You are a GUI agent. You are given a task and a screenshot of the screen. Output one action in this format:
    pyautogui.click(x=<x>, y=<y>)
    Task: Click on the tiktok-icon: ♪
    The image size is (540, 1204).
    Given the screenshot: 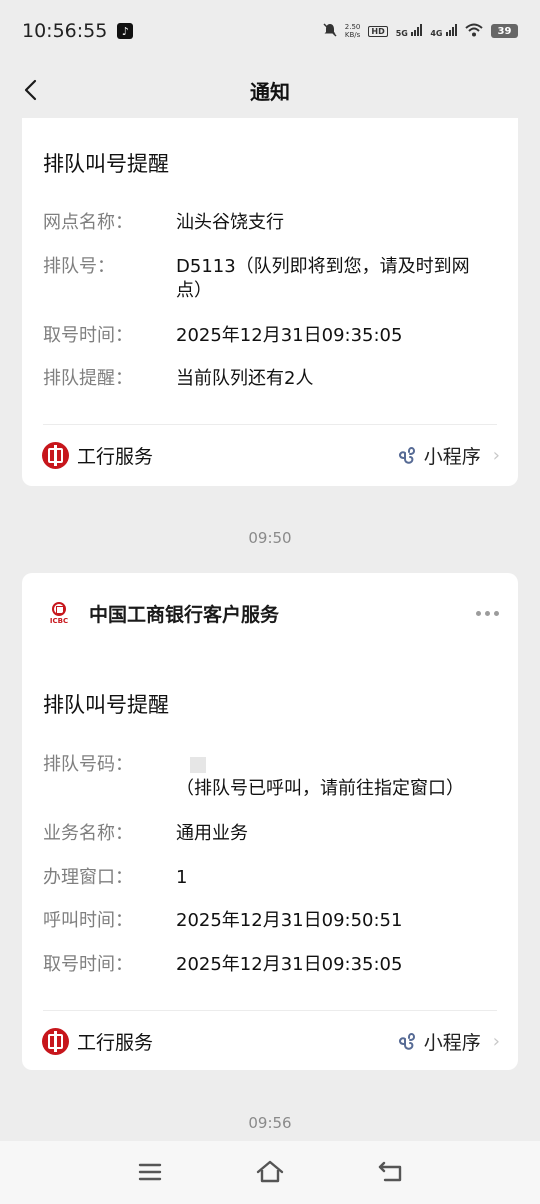 What is the action you would take?
    pyautogui.click(x=125, y=31)
    